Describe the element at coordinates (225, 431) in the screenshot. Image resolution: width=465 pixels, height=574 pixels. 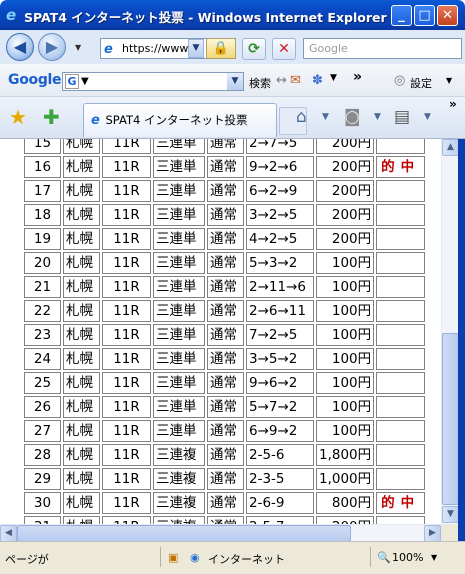
I see `table-row: 27 札幌 11R 三連単 通常 6→9→2 100円` at that location.